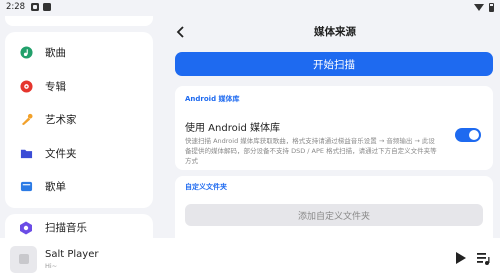 The width and height of the screenshot is (500, 280). I want to click on sidebar-item-artists: 艺术家, so click(79, 120).